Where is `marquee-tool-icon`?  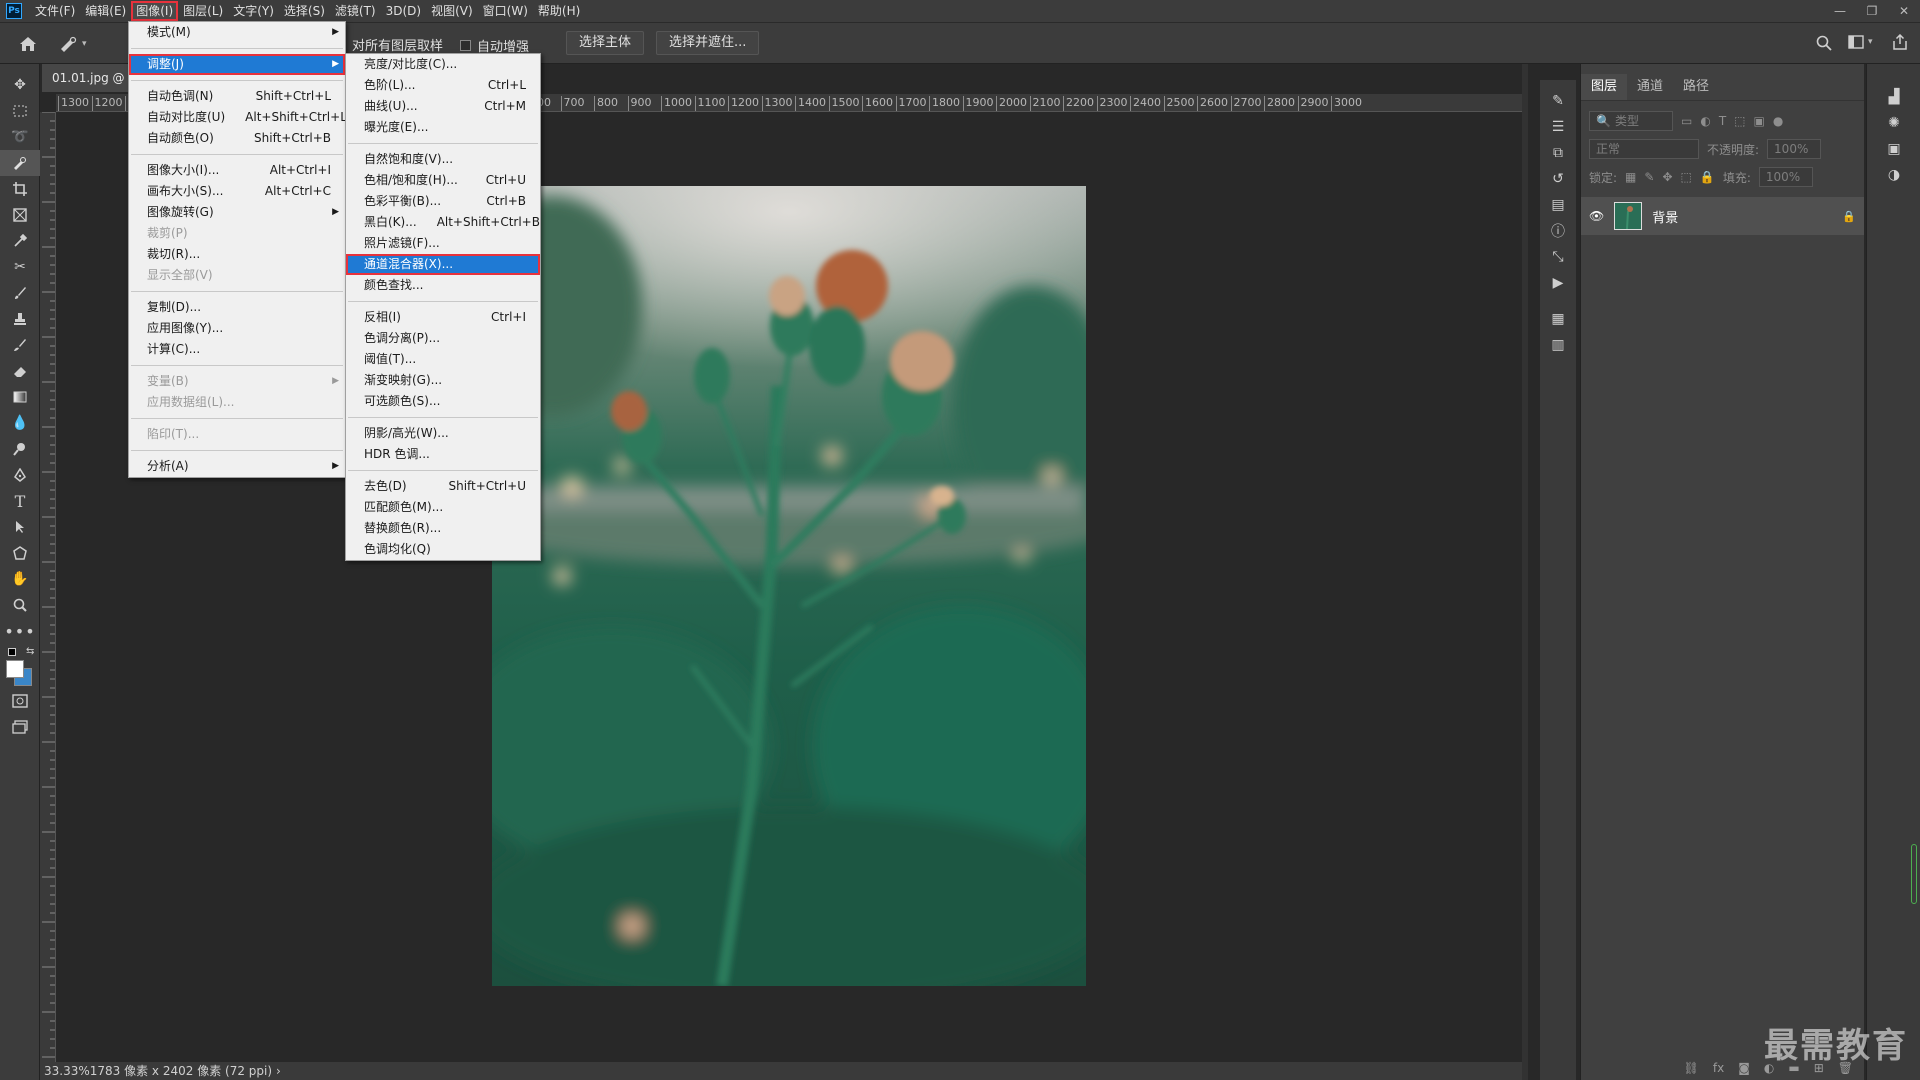
marquee-tool-icon is located at coordinates (20, 111).